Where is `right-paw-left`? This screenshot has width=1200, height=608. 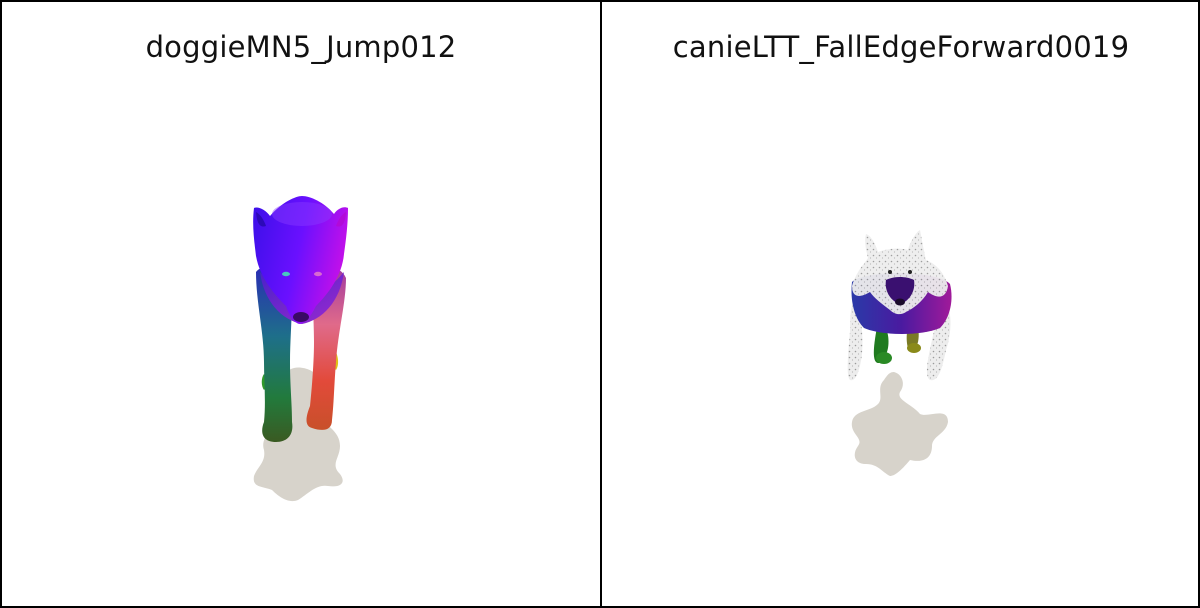
right-paw-left is located at coordinates (884, 358).